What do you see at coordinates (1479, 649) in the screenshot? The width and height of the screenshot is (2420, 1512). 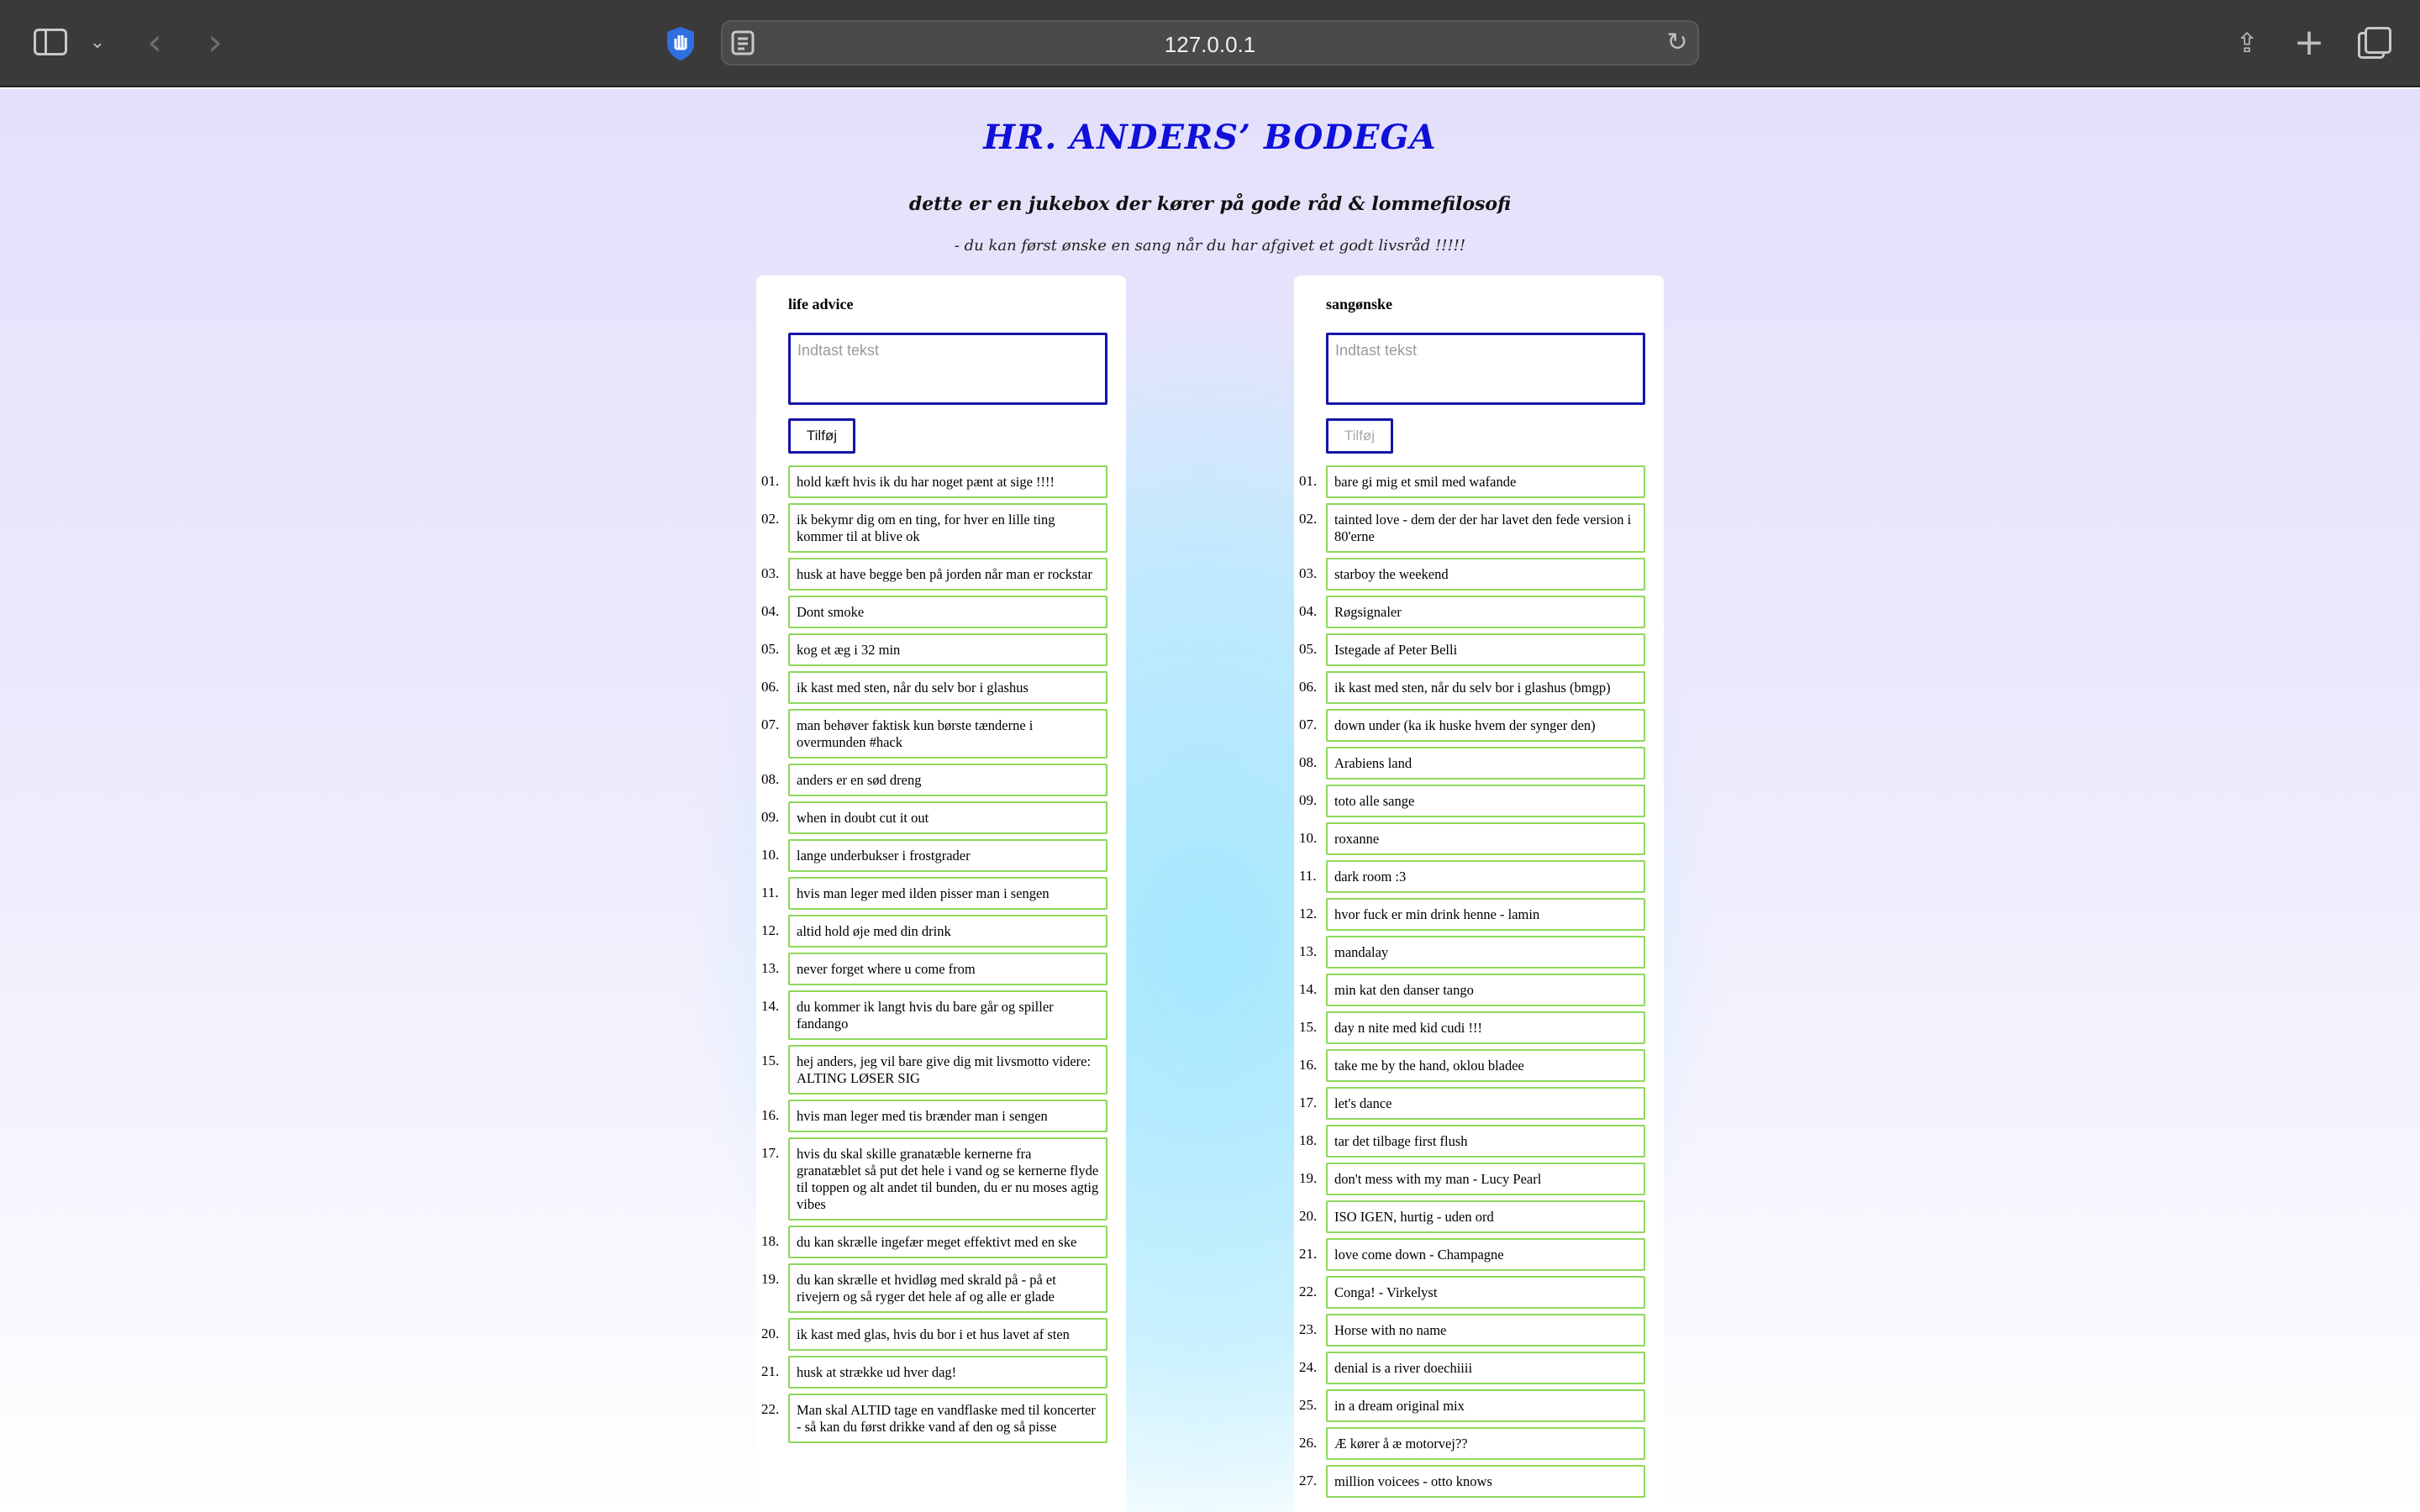 I see `song-list-item: 05. Istegade af Peter Belli` at bounding box center [1479, 649].